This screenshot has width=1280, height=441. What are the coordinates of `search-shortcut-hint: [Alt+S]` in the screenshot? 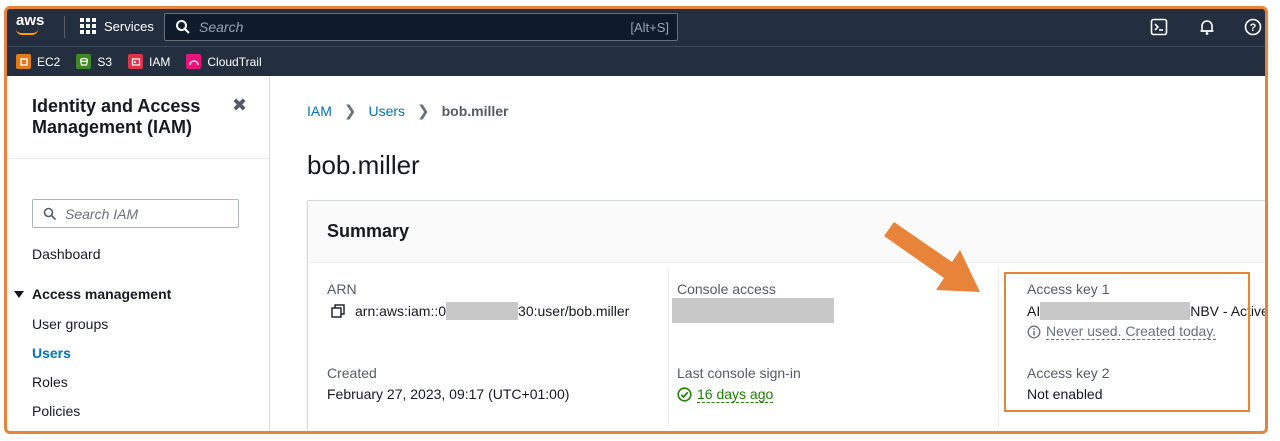 It's located at (649, 27).